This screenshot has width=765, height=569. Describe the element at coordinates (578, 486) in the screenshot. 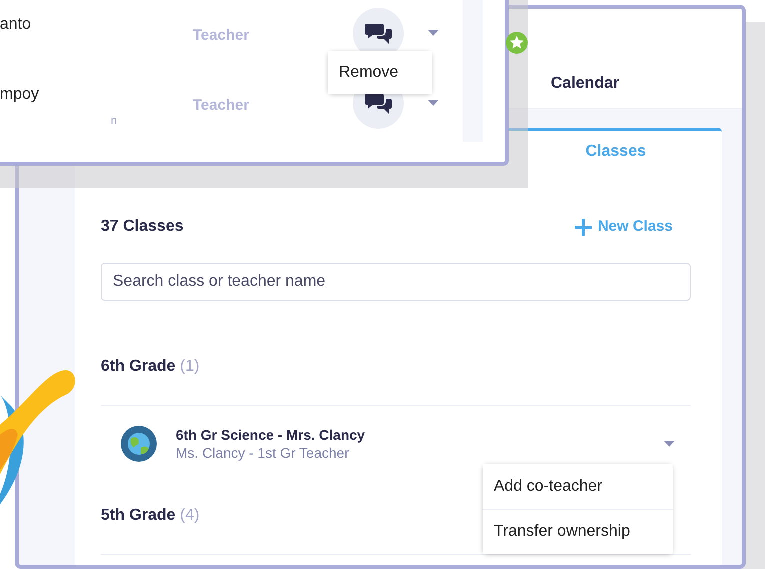

I see `menu-item: Add co-teacher` at that location.